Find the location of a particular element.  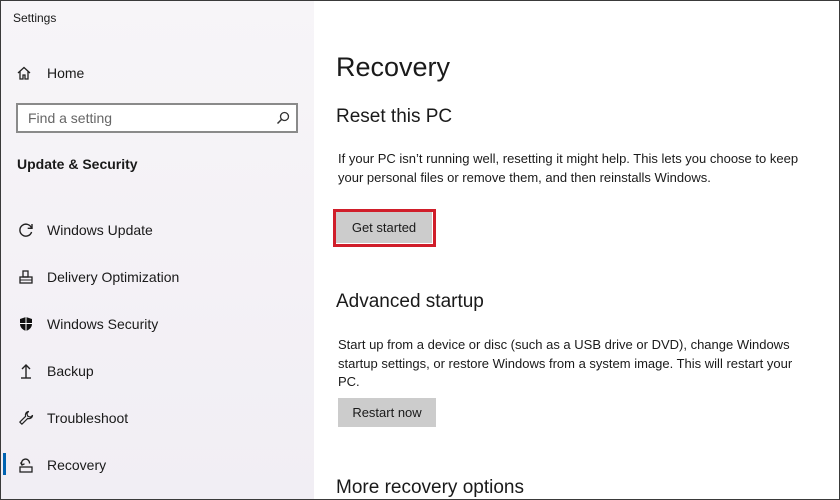

sidebar-item-label: Backup is located at coordinates (70, 370).